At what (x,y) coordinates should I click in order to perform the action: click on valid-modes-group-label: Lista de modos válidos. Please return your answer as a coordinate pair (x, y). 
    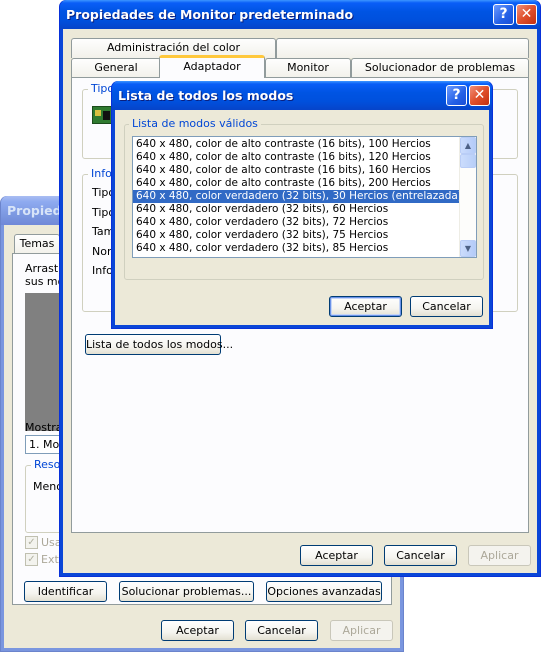
    Looking at the image, I should click on (195, 123).